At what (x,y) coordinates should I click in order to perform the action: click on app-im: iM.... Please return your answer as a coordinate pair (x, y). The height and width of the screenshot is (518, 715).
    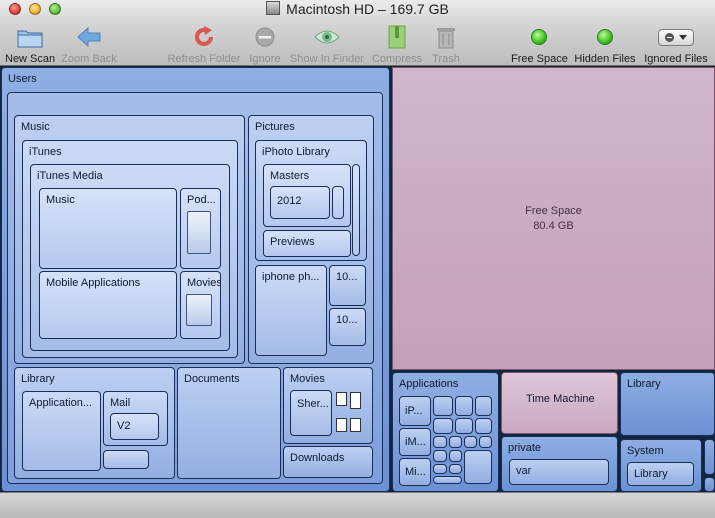
    Looking at the image, I should click on (415, 442).